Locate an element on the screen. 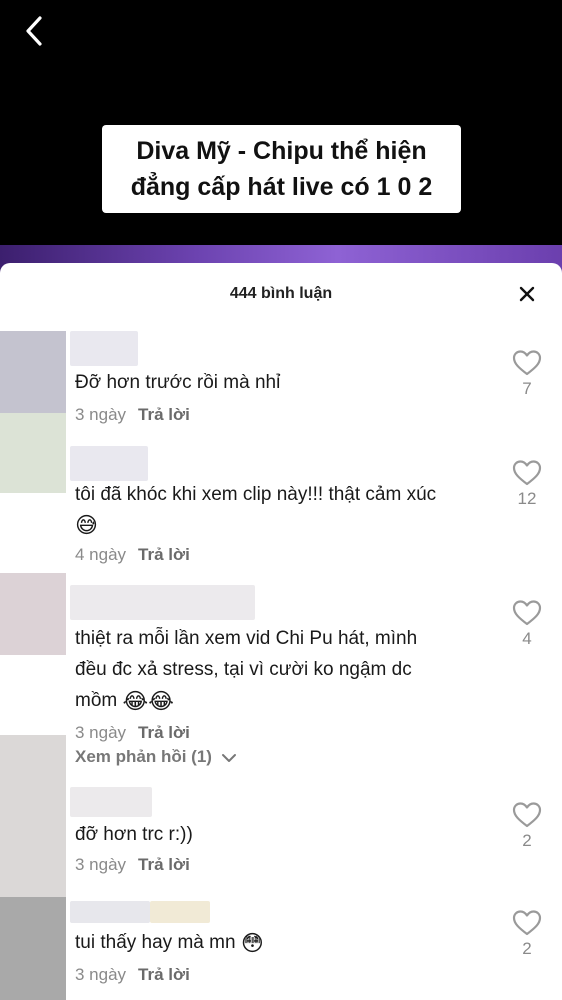  comment-count: 444 bình luận is located at coordinates (281, 293).